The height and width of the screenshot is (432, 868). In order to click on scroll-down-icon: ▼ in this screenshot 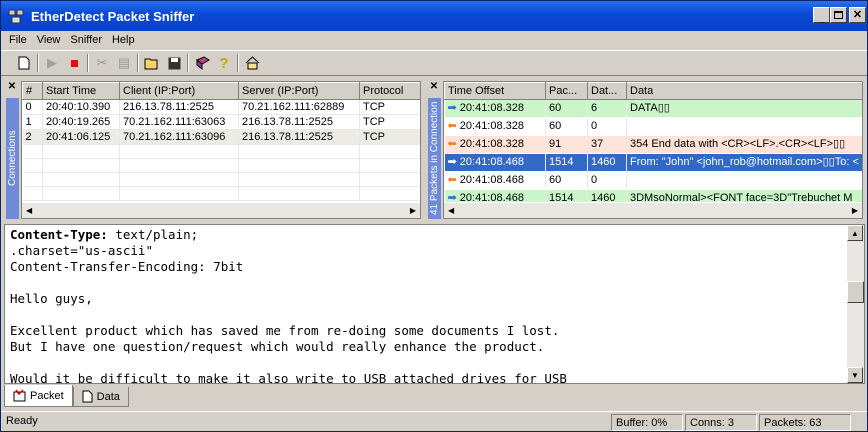, I will do `click(855, 375)`.